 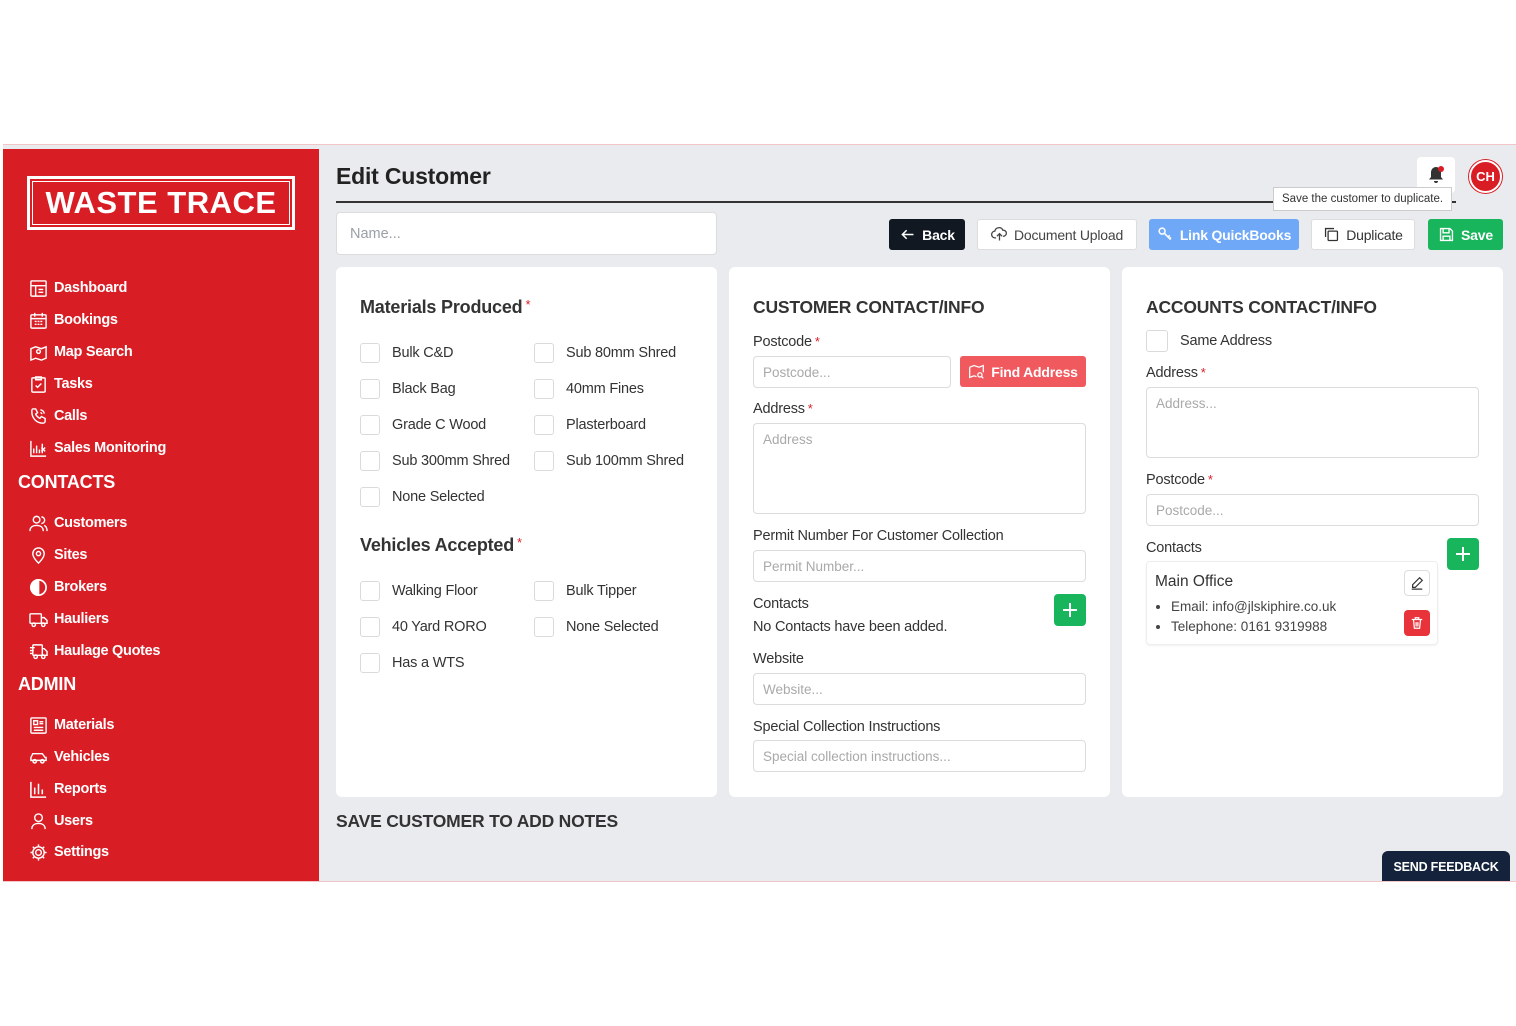 I want to click on save-button: Save, so click(x=1465, y=234).